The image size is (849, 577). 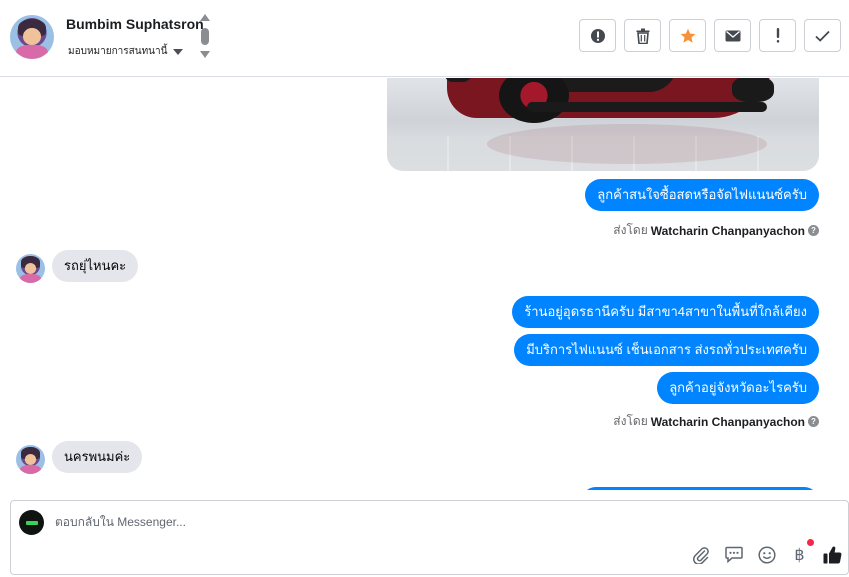 I want to click on saved-replies-button, so click(x=733, y=554).